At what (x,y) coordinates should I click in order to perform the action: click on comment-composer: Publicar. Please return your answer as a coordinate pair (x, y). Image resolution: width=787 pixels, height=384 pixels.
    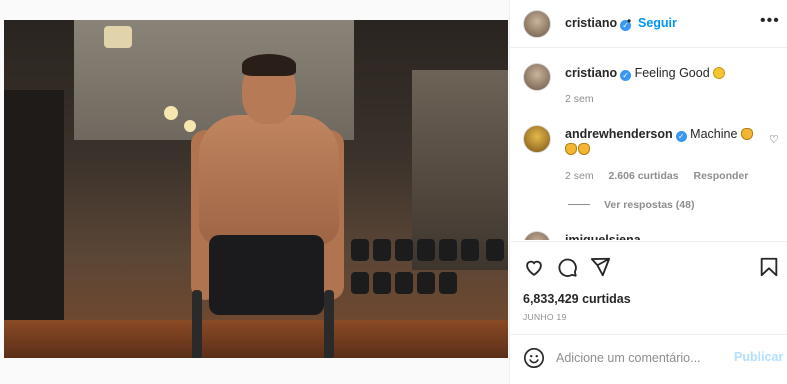
    Looking at the image, I should click on (648, 359).